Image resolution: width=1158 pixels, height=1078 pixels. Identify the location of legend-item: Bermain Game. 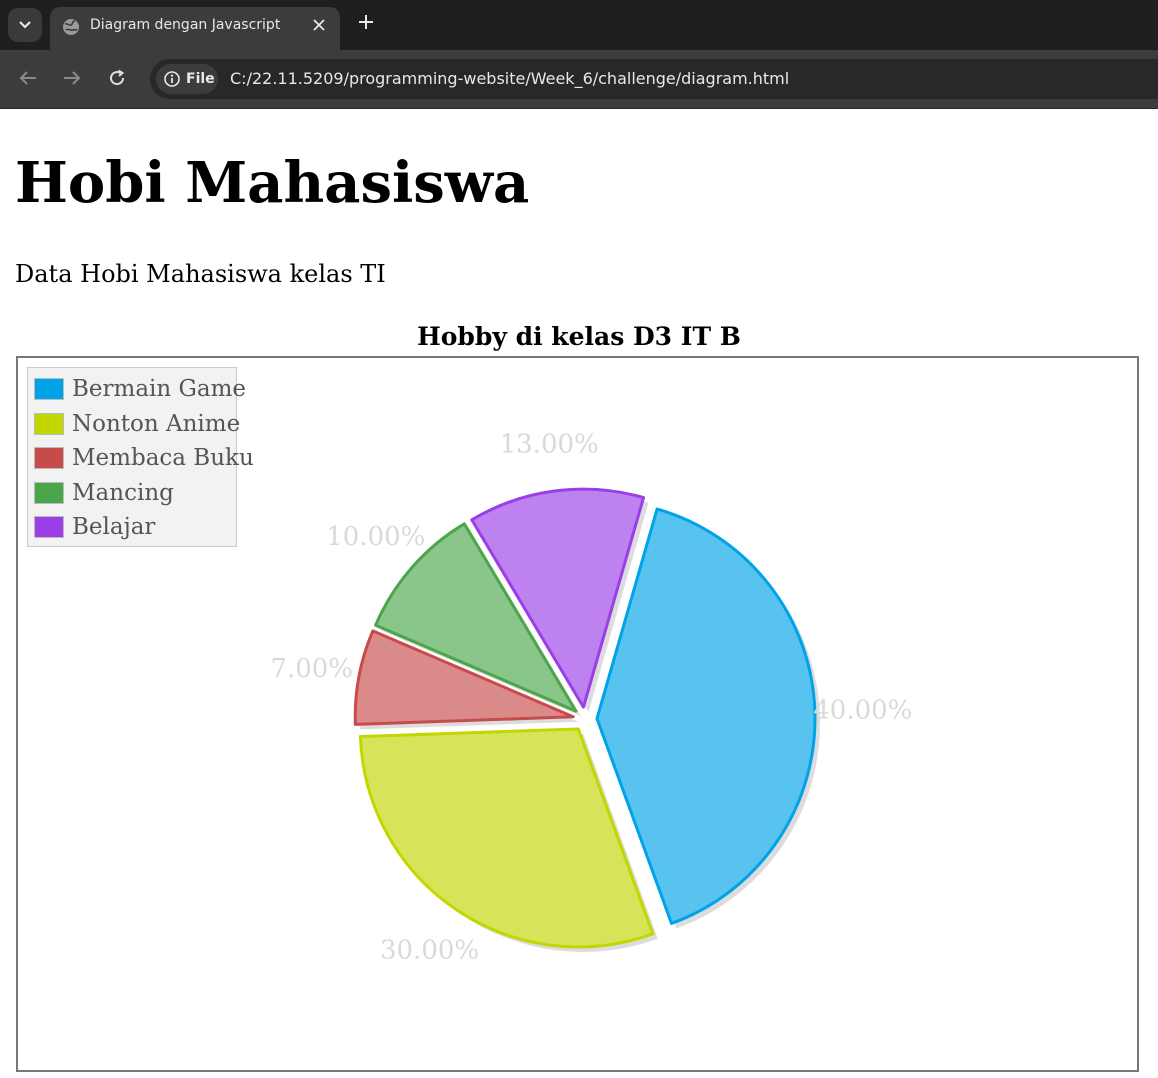
(140, 389).